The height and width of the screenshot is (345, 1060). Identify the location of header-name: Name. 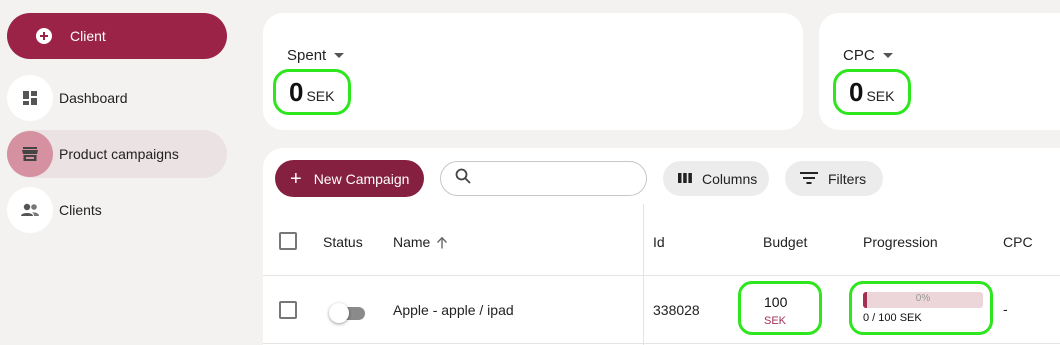
(412, 242).